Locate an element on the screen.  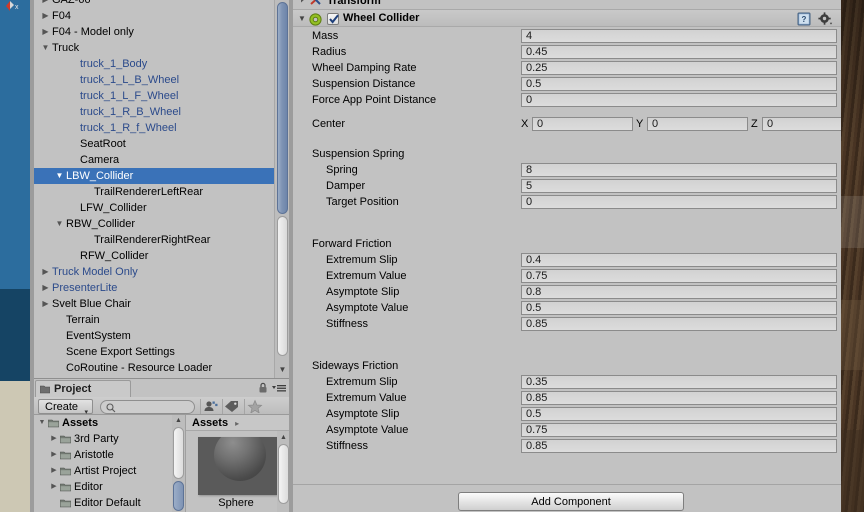
field-input-spring-spring: 8 is located at coordinates (679, 170).